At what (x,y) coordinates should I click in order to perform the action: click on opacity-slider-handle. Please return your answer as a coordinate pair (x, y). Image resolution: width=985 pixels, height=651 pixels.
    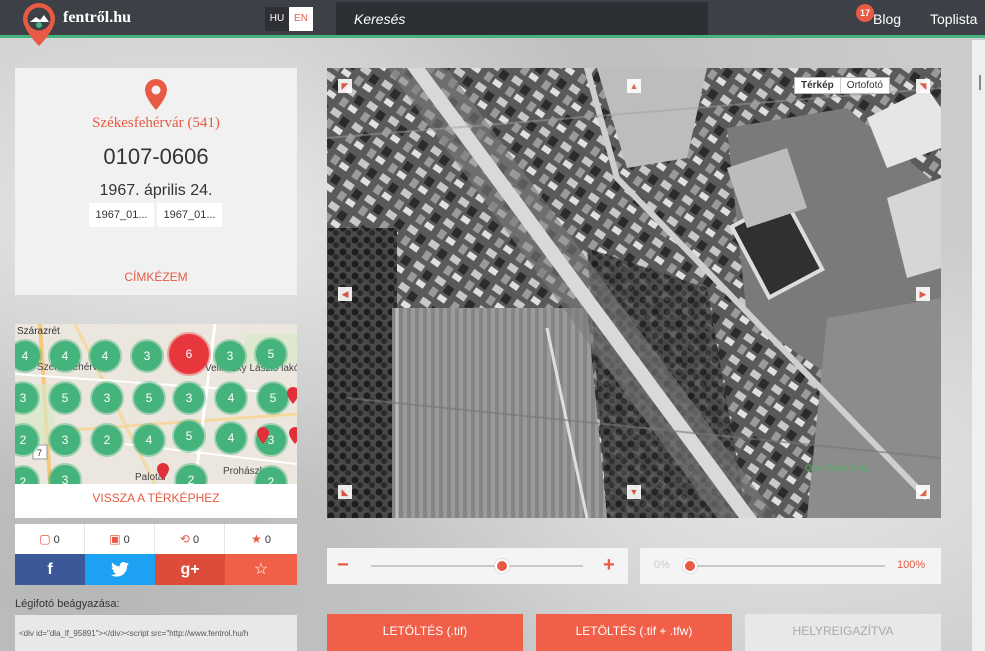
    Looking at the image, I should click on (690, 566).